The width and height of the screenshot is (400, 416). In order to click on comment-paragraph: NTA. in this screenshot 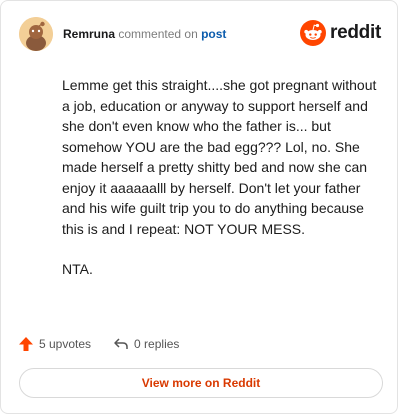, I will do `click(77, 269)`.